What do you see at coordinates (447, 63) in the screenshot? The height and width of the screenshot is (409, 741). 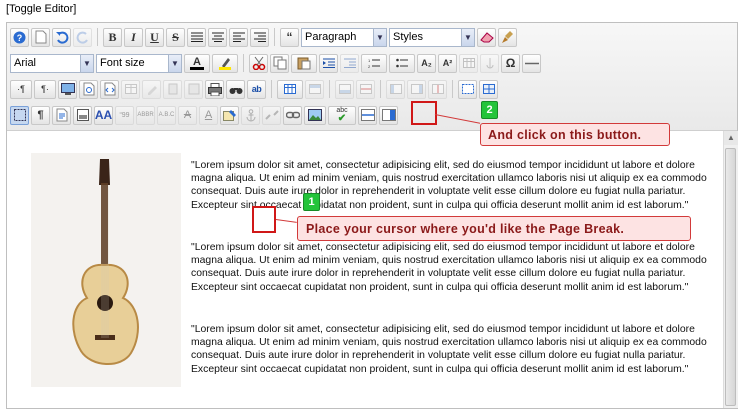 I see `superscript-button: A²` at bounding box center [447, 63].